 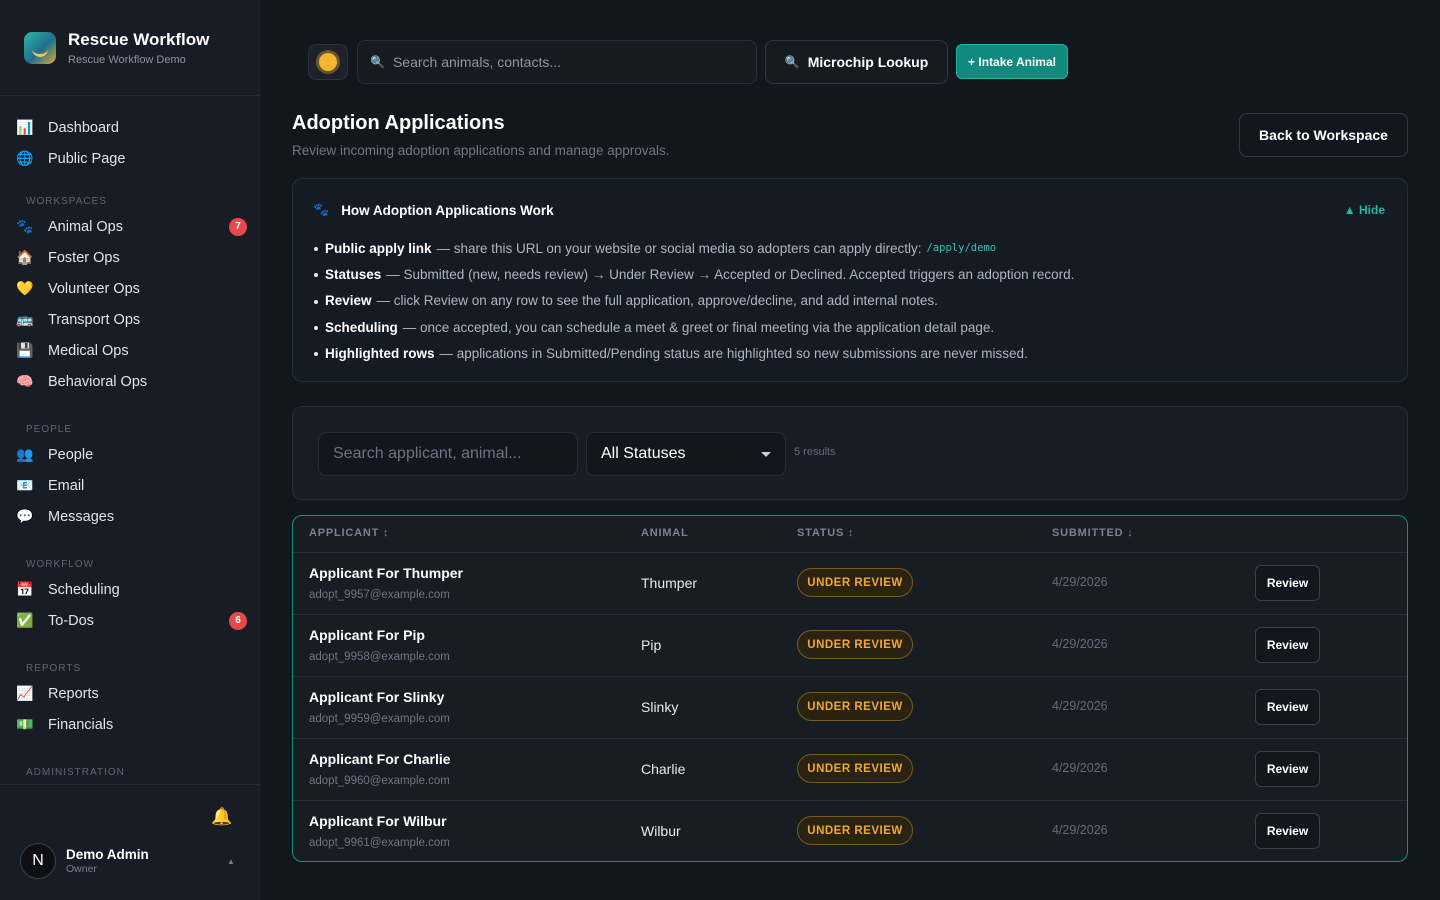 What do you see at coordinates (66, 201) in the screenshot?
I see `section-heading: WORKSPACES` at bounding box center [66, 201].